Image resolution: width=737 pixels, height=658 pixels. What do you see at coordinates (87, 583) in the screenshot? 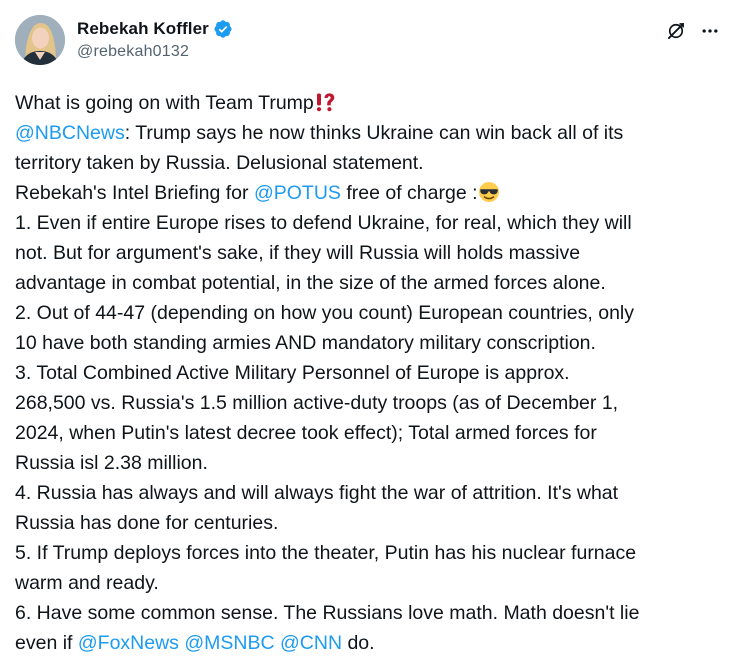
I see `tweet-line: warm and ready.` at bounding box center [87, 583].